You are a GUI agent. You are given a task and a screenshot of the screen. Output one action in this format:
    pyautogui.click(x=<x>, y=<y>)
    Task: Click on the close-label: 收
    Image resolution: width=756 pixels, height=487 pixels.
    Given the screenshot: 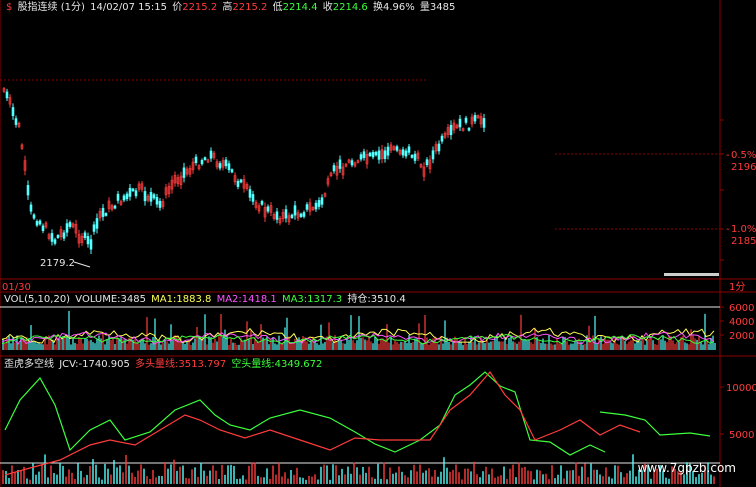 What is the action you would take?
    pyautogui.click(x=327, y=7)
    